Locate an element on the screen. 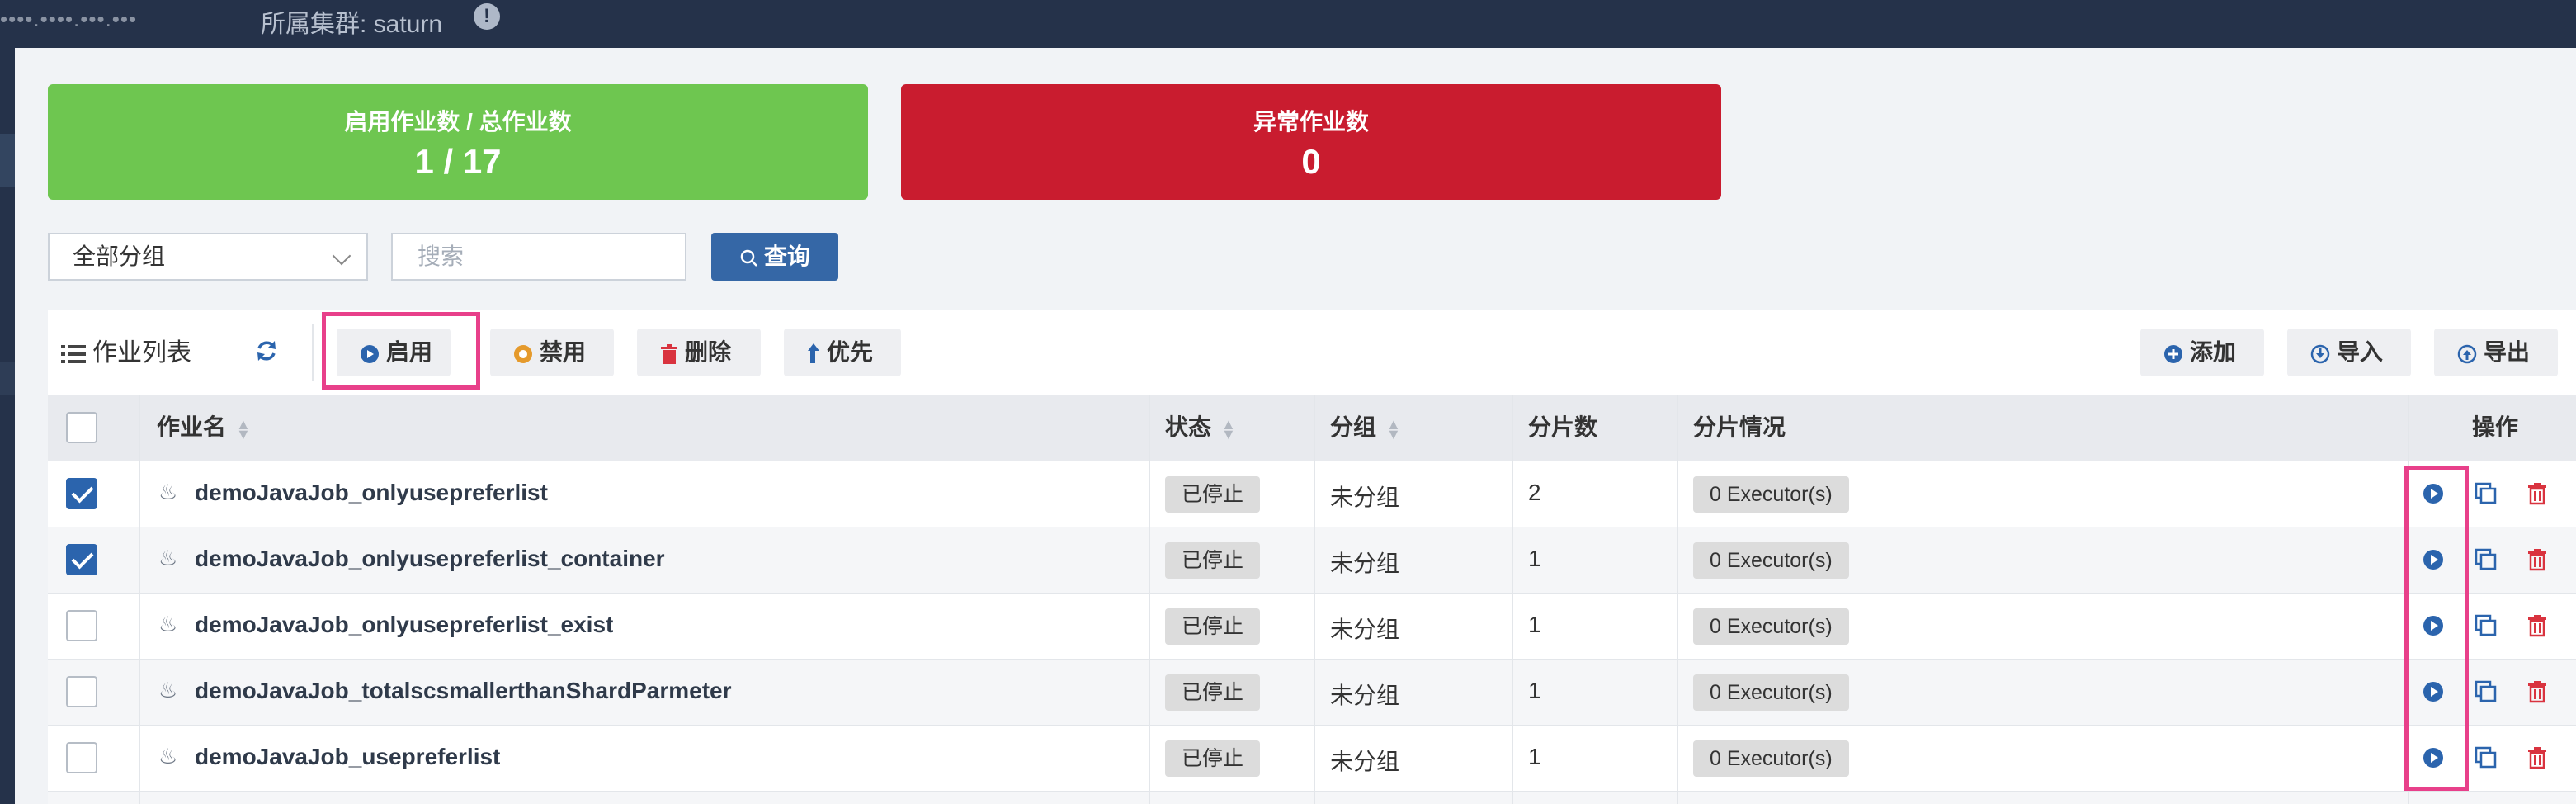 This screenshot has width=2576, height=804. sort-icon: ▲ ▼ is located at coordinates (1393, 428).